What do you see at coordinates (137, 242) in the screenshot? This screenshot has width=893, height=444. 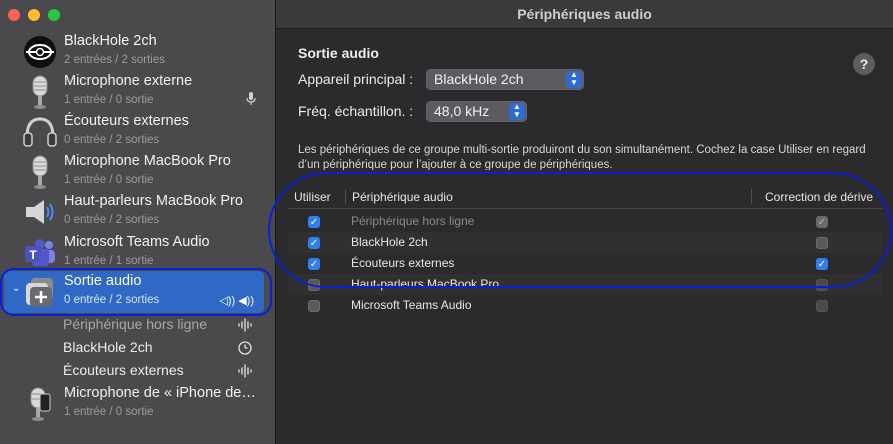 I see `device-name: Microsoft Teams Audio` at bounding box center [137, 242].